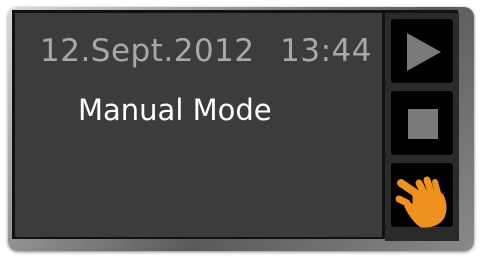 Image resolution: width=481 pixels, height=257 pixels. I want to click on hand-pointer-icon, so click(421, 202).